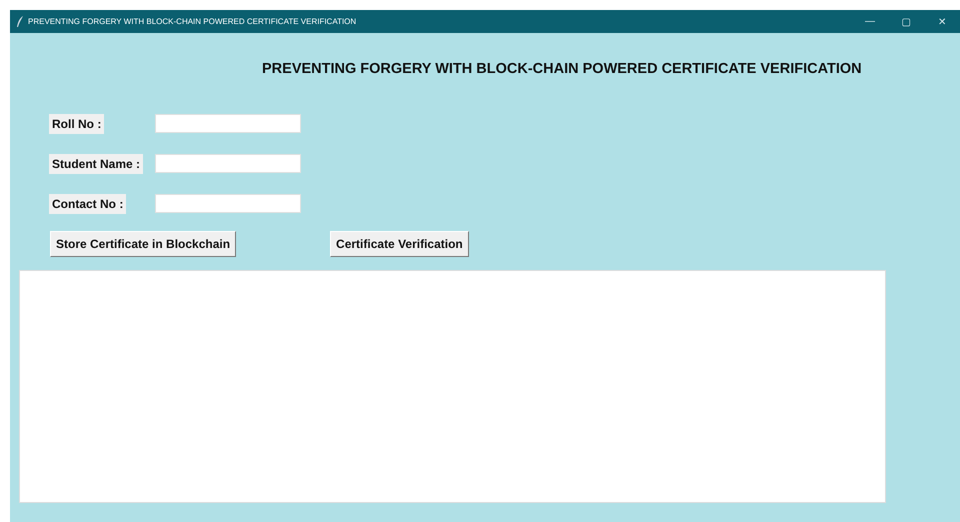 The height and width of the screenshot is (522, 960). Describe the element at coordinates (906, 22) in the screenshot. I see `maximize-button: ▢` at that location.